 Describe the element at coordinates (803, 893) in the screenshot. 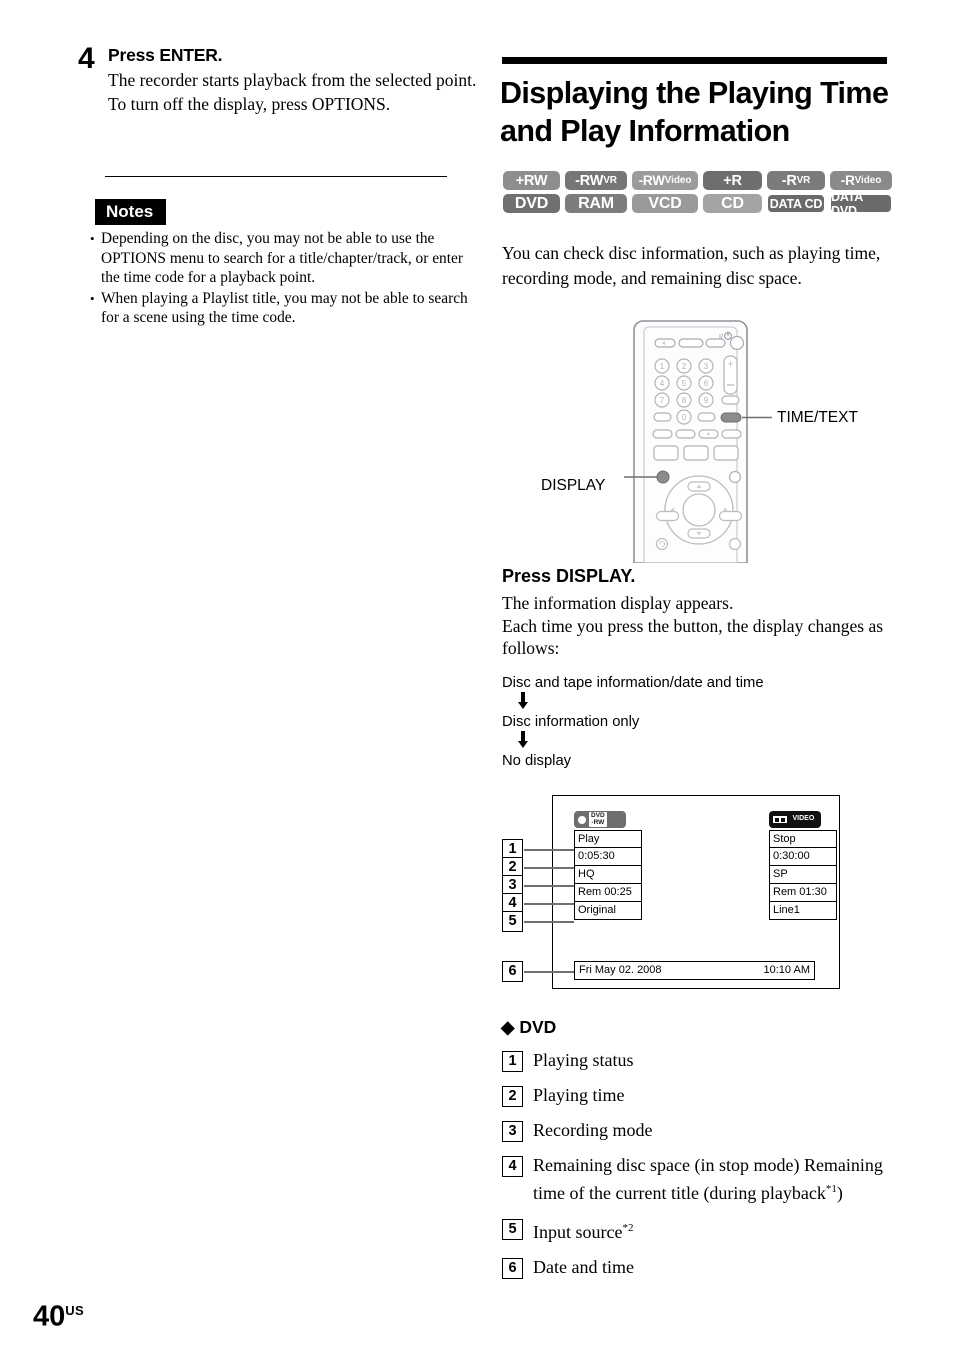

I see `osd-row-remaining: Rem 01:30` at that location.